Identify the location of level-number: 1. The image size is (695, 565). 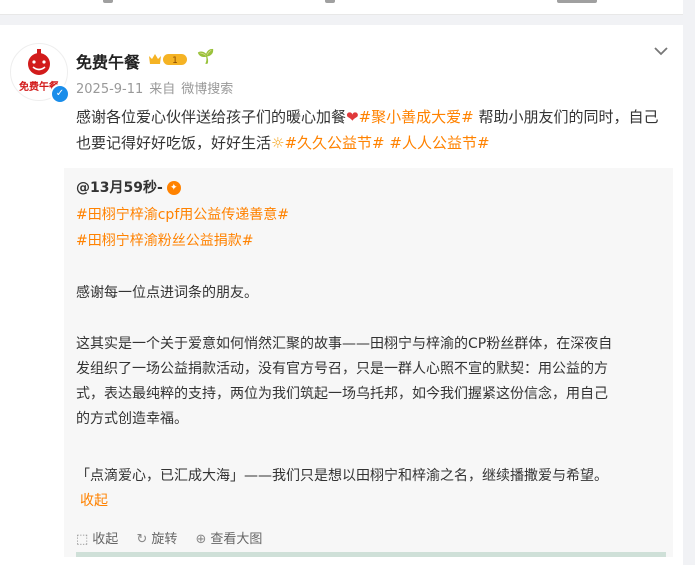
(175, 61).